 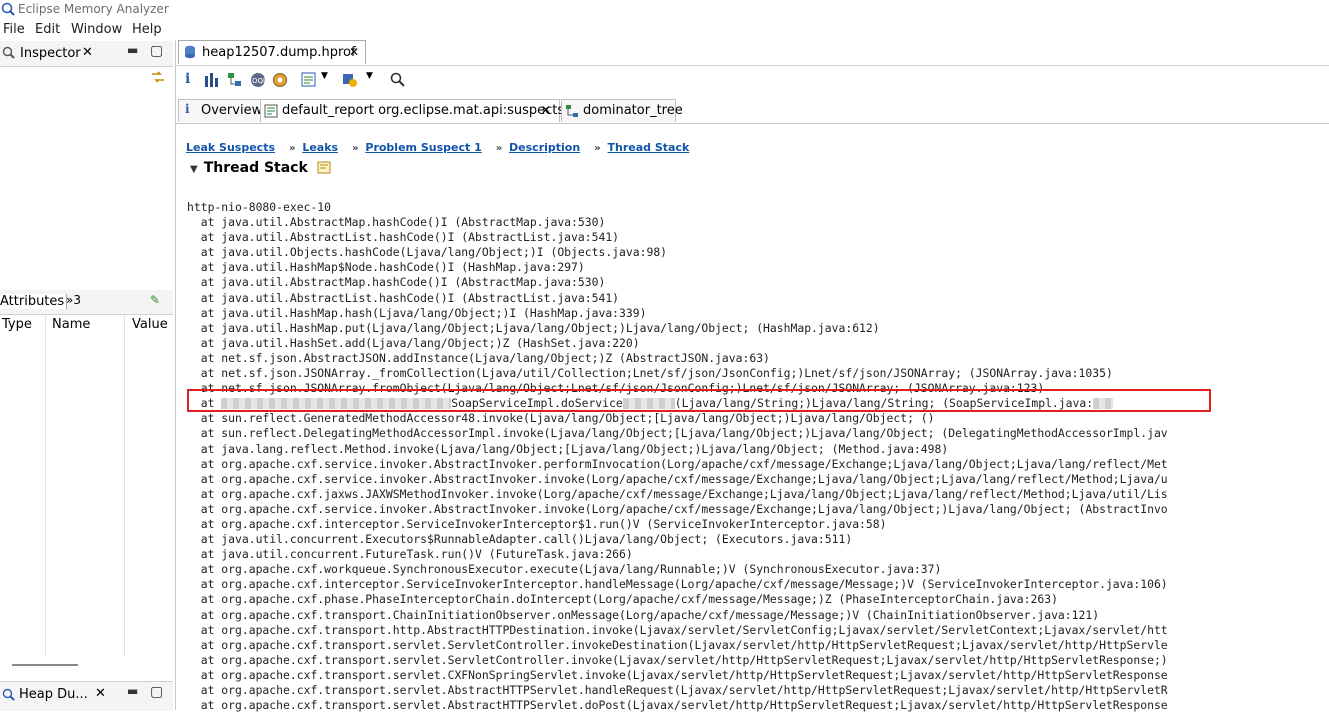 I want to click on inspector-tab-label: Inspector, so click(x=50, y=53).